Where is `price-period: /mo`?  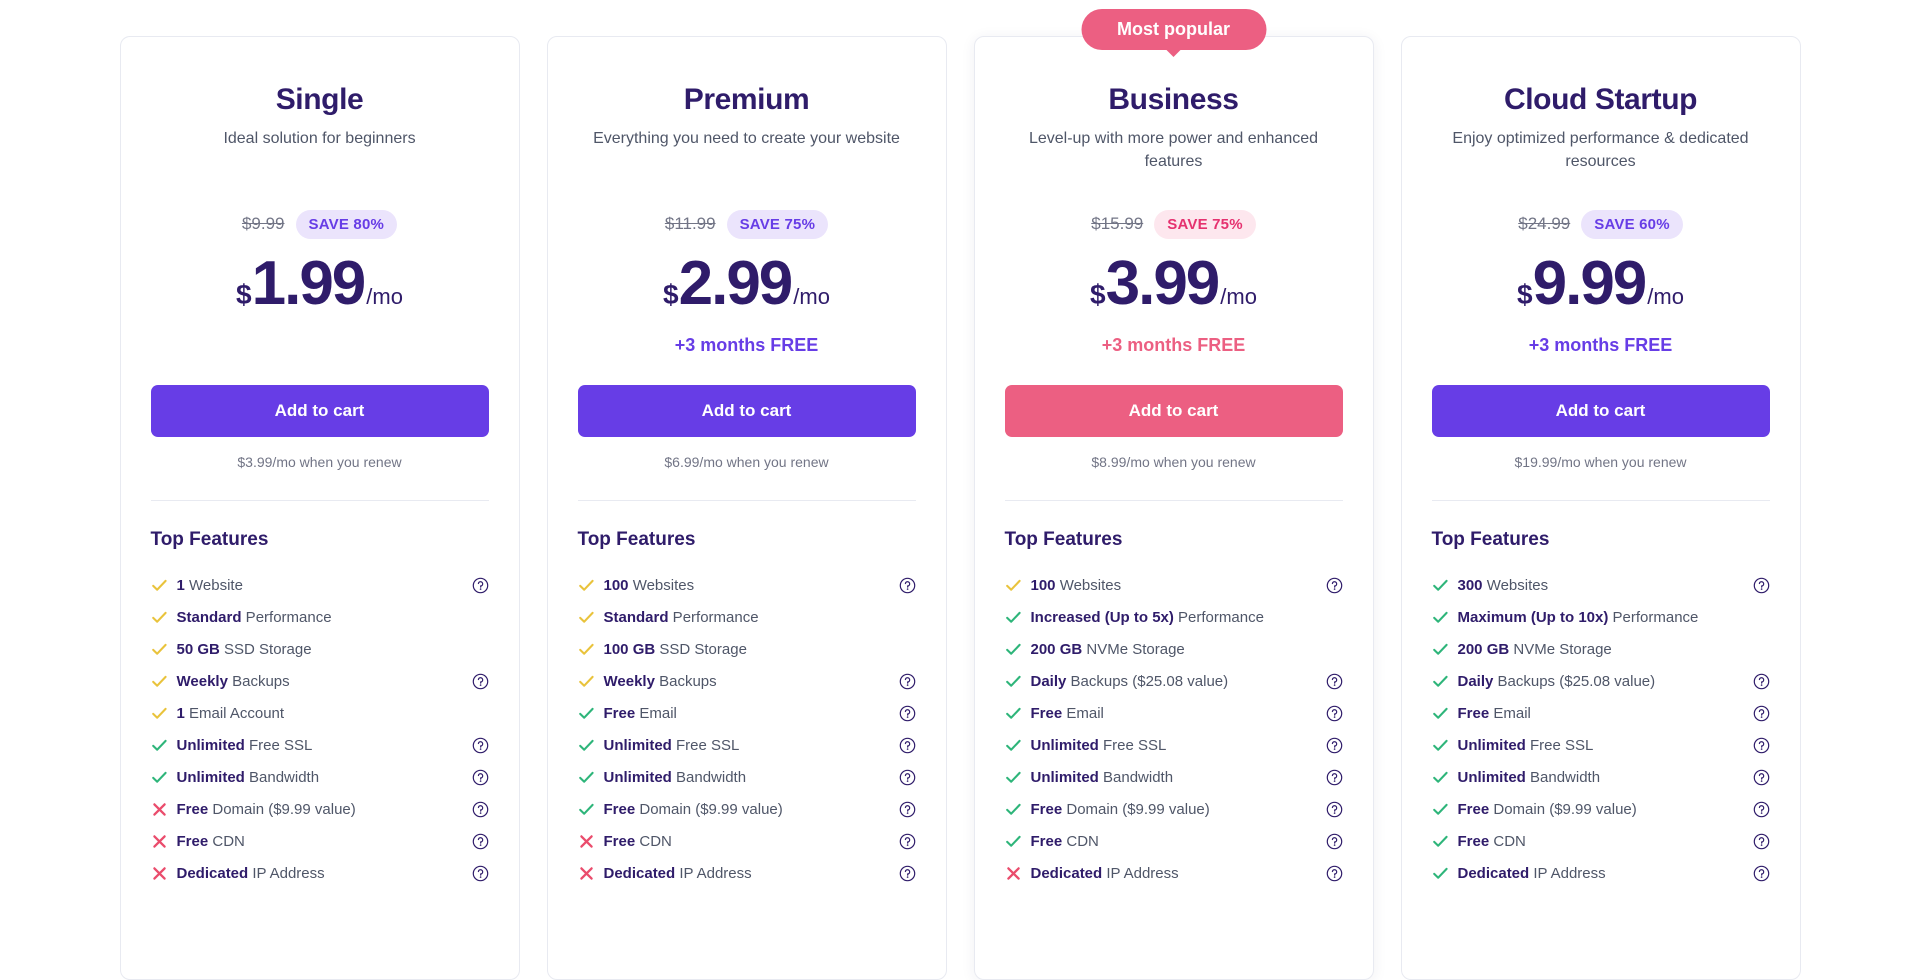
price-period: /mo is located at coordinates (811, 296).